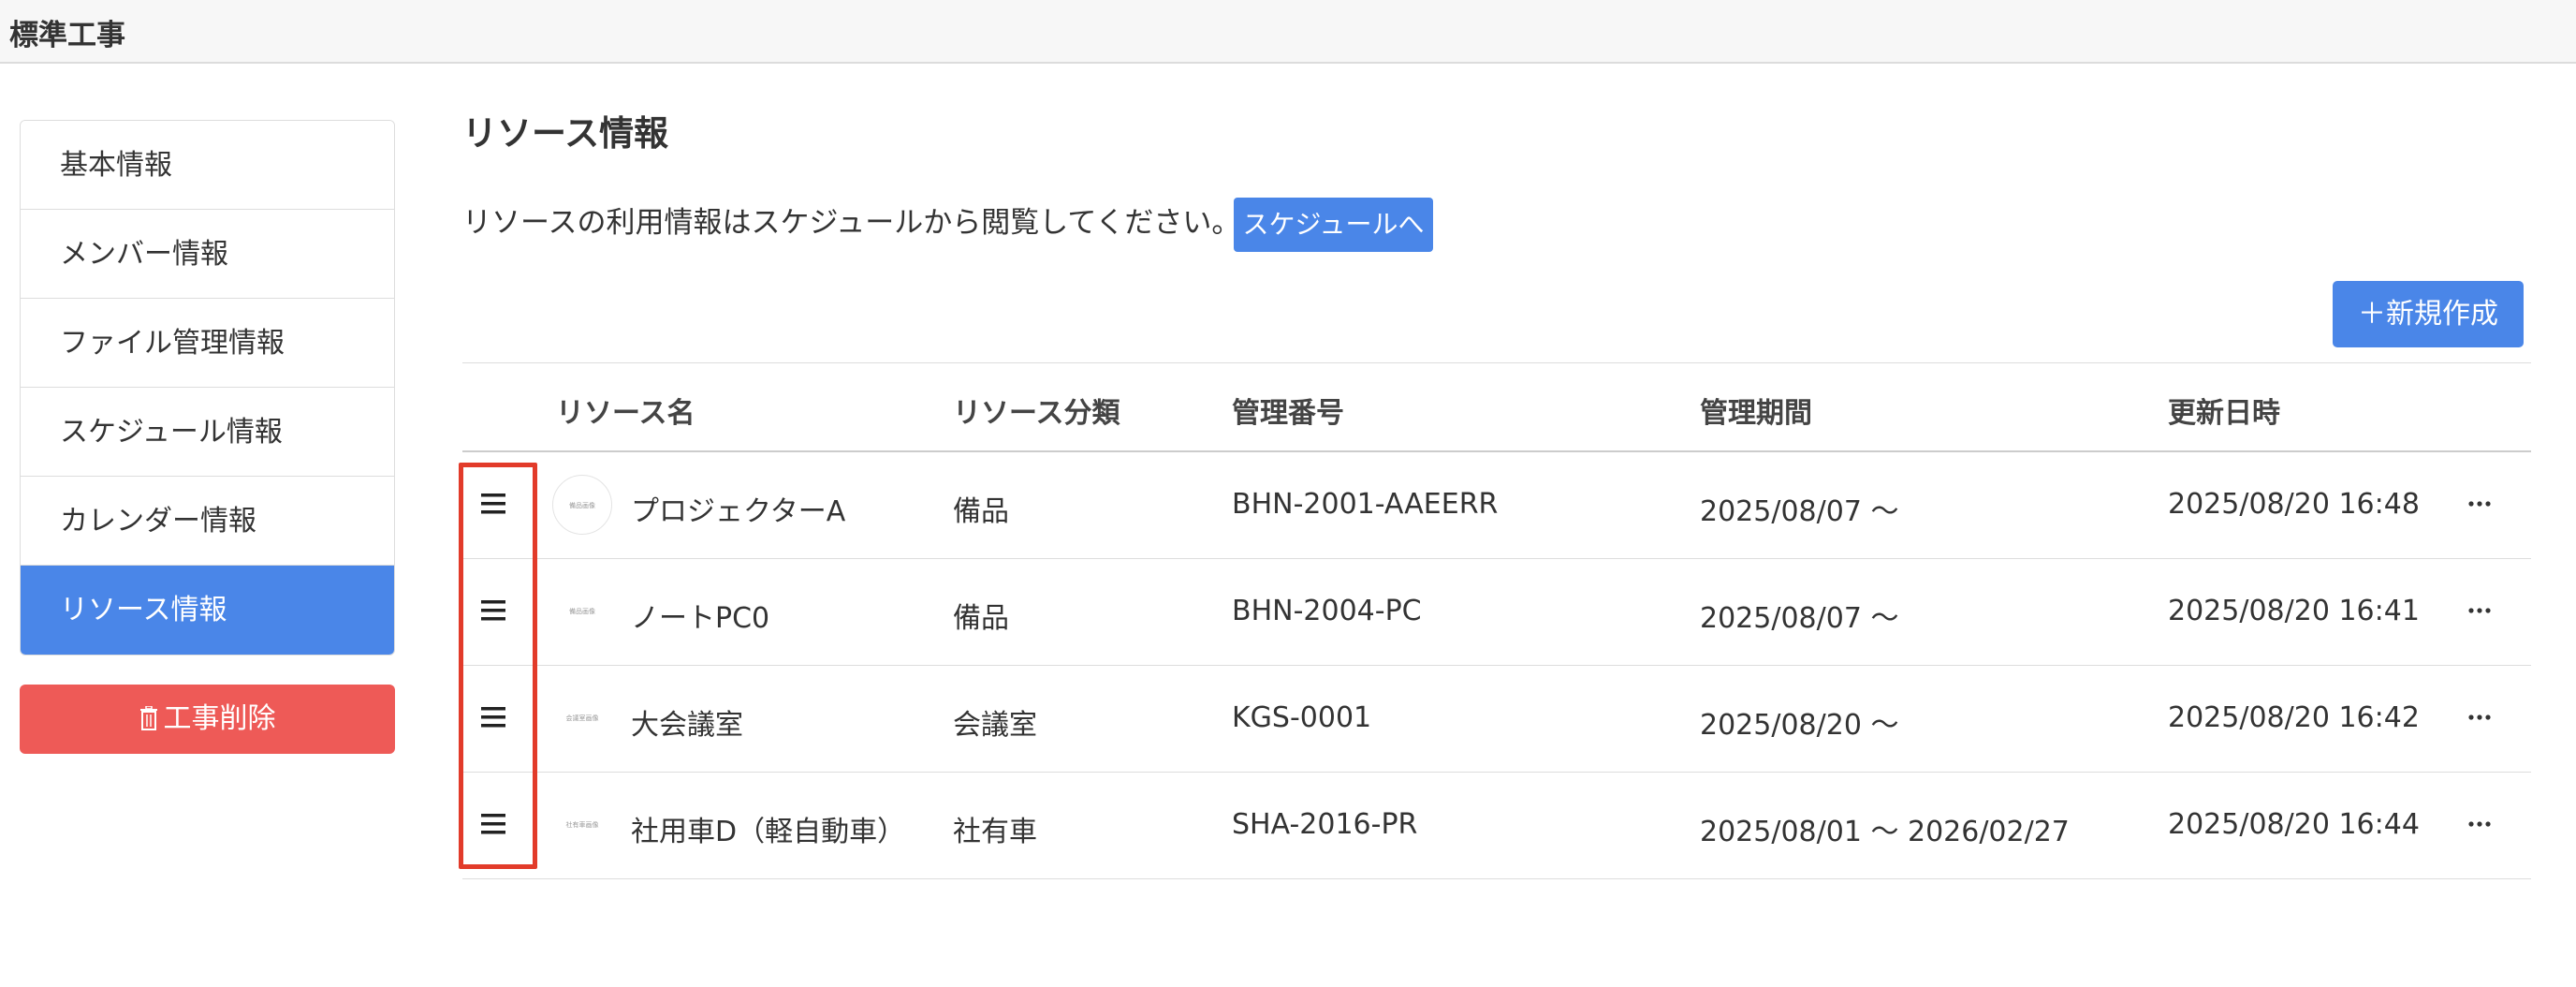 The width and height of the screenshot is (2576, 987). What do you see at coordinates (207, 343) in the screenshot?
I see `sidebar-item-file-info: ファイル管理情報` at bounding box center [207, 343].